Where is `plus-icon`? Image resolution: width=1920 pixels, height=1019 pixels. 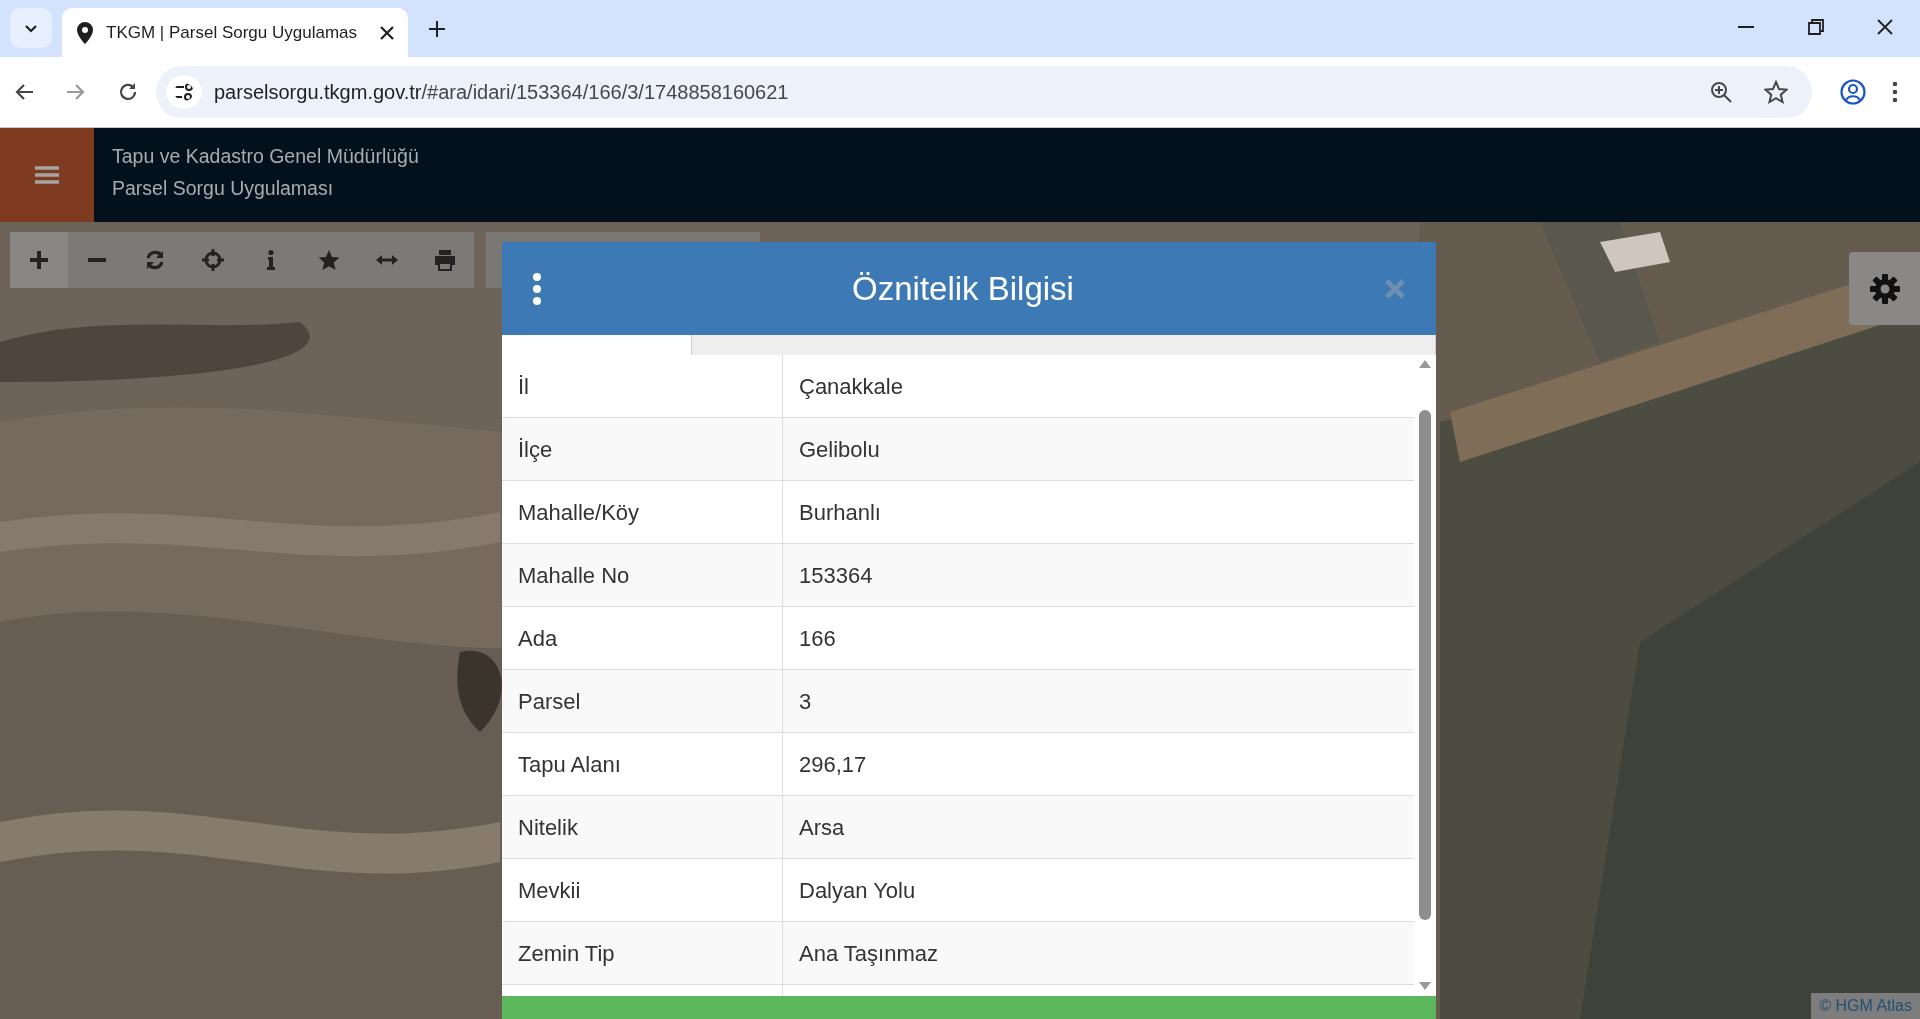
plus-icon is located at coordinates (39, 260).